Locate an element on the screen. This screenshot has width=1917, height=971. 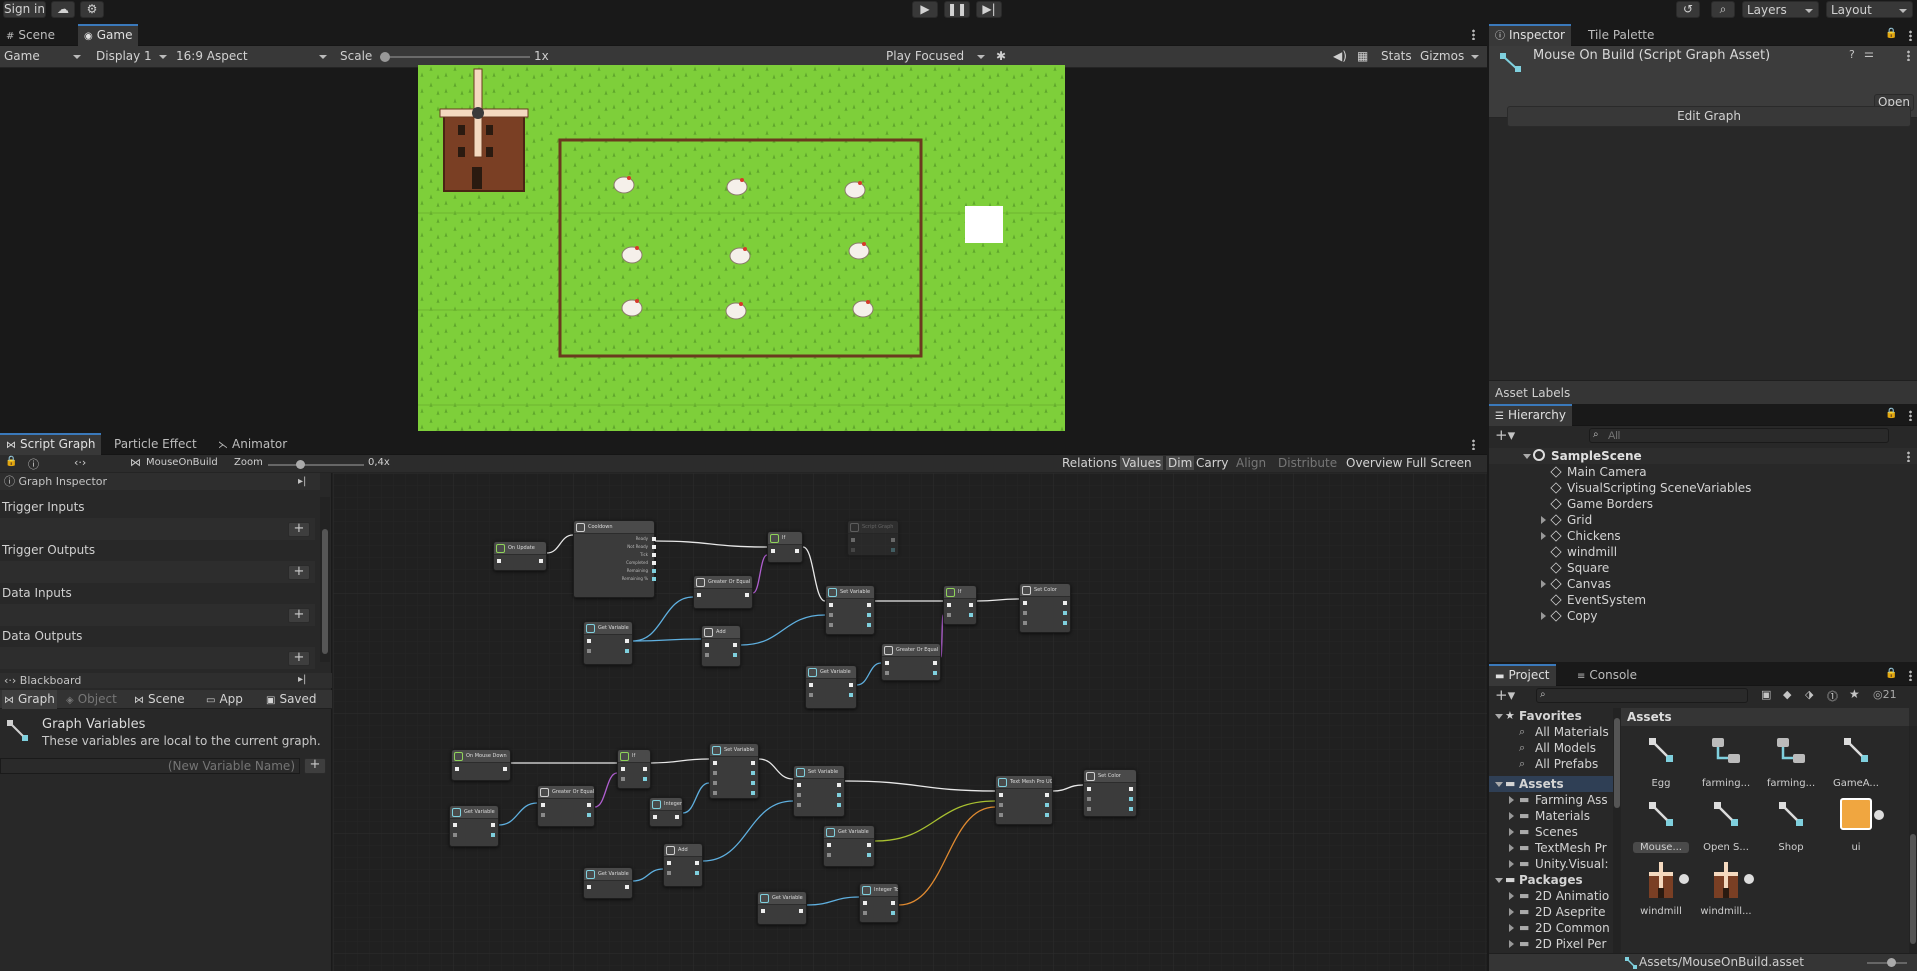
add-trigger-input-button: + is located at coordinates (299, 529).